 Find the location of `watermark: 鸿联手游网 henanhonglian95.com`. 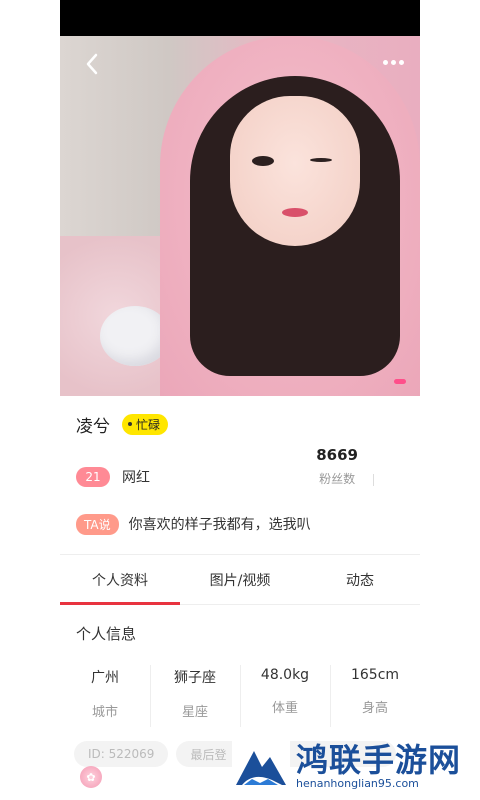

watermark: 鸿联手游网 henanhonglian95.com is located at coordinates (352, 770).